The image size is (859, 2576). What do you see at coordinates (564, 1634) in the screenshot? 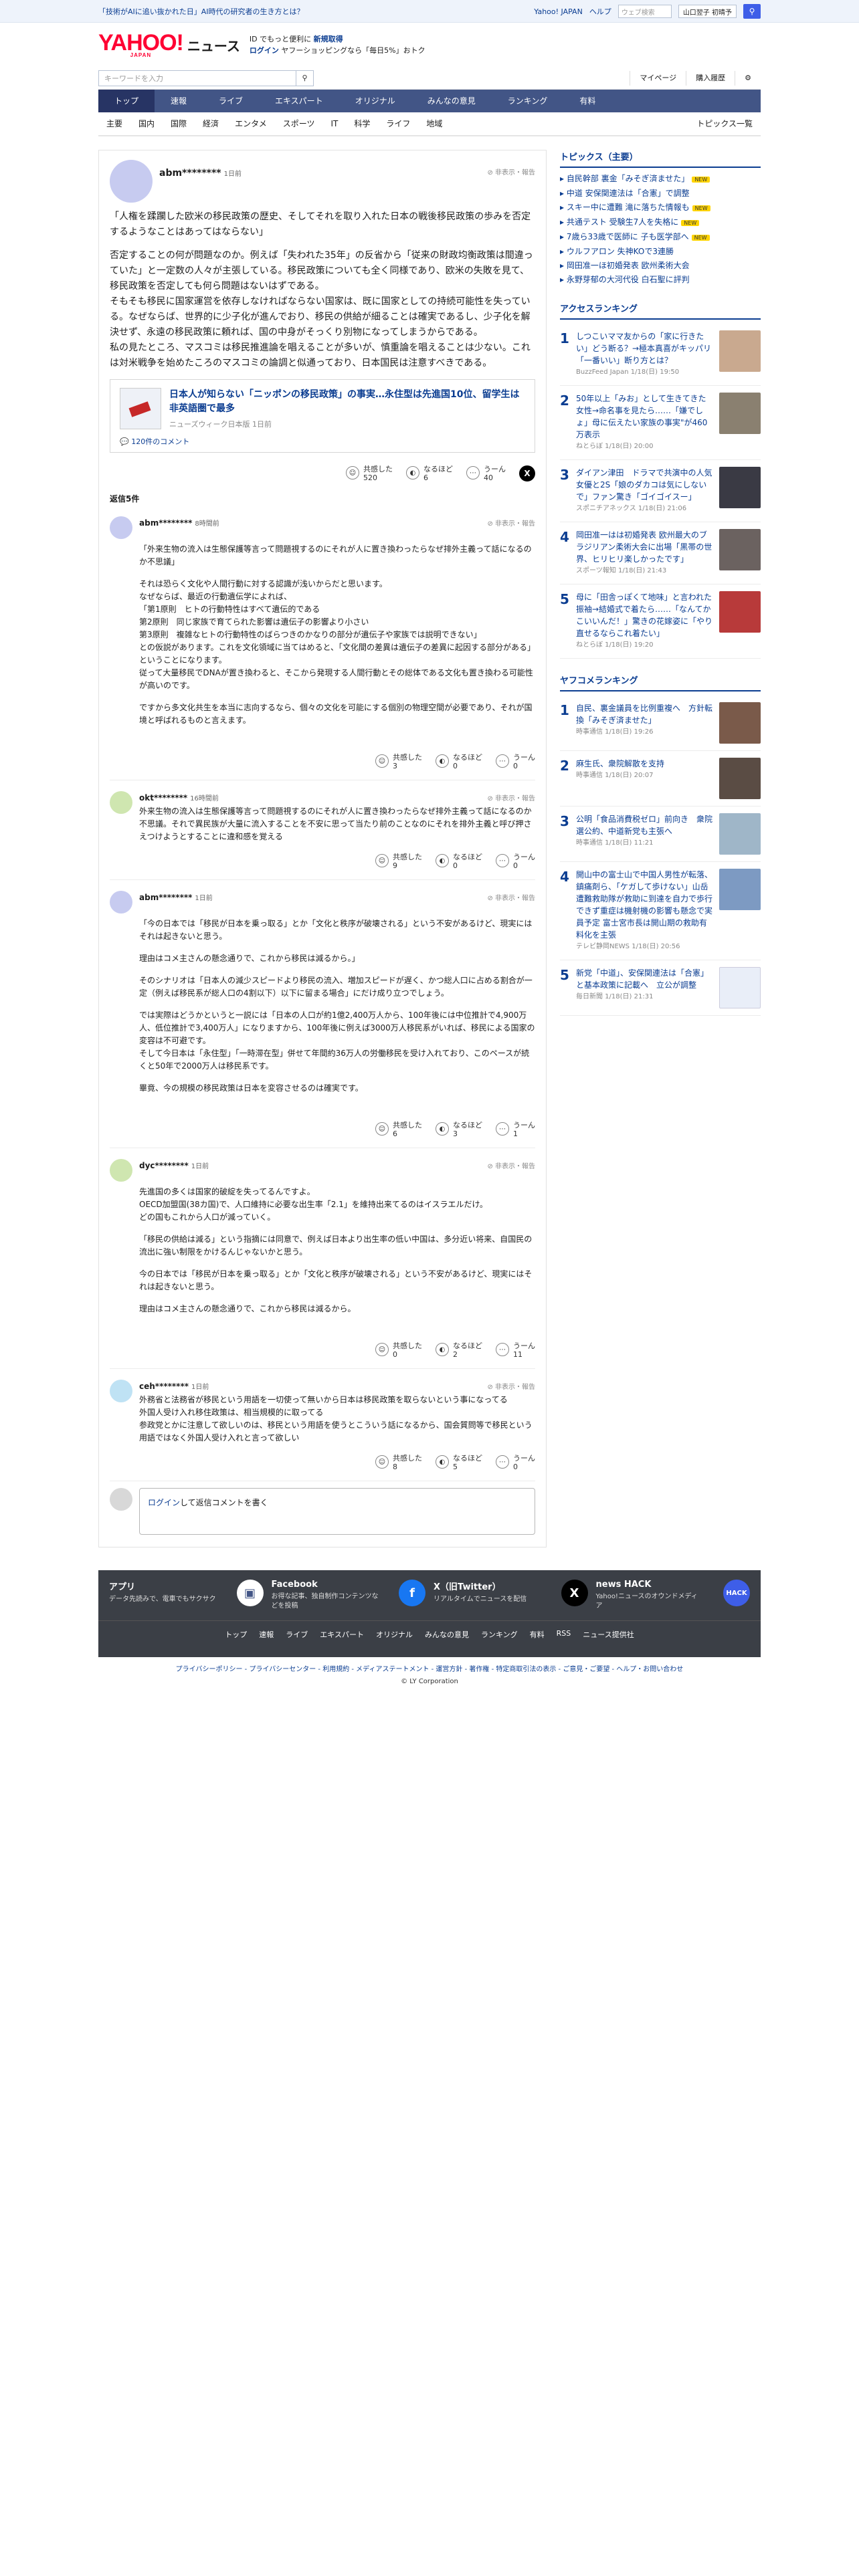
I see `footer-link: RSS` at bounding box center [564, 1634].